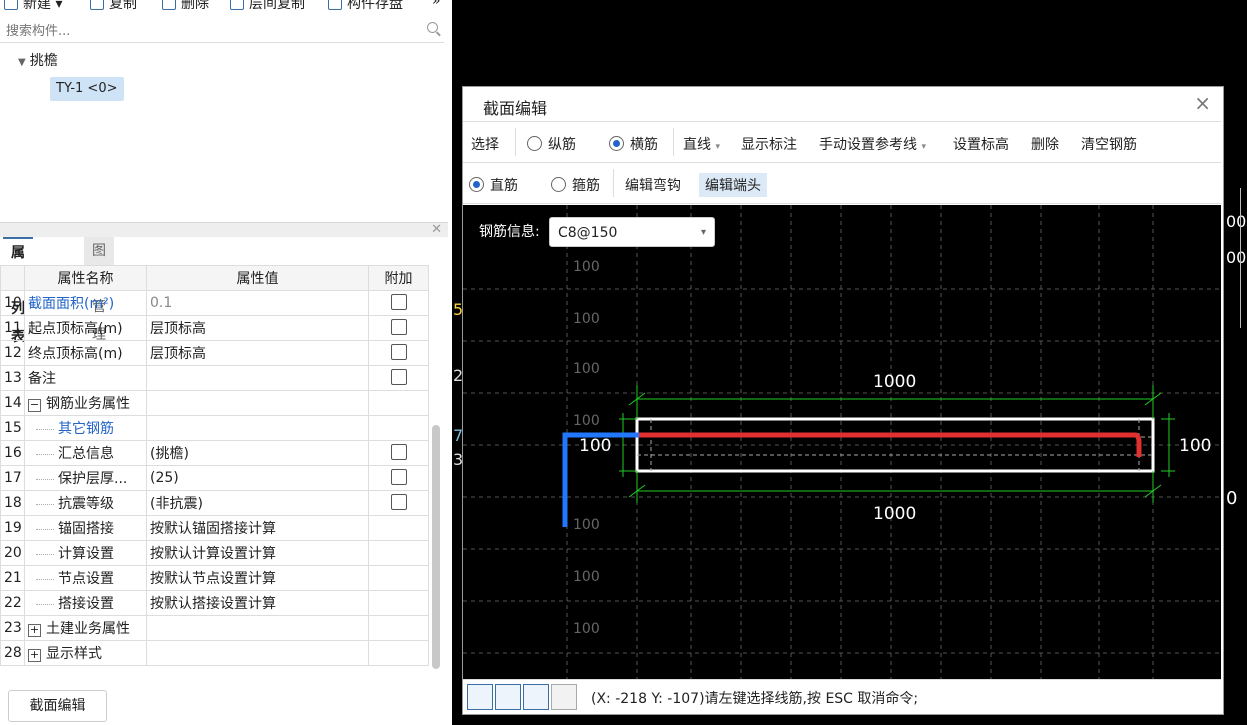 The width and height of the screenshot is (1247, 725). I want to click on plus-snap-icon, so click(564, 697).